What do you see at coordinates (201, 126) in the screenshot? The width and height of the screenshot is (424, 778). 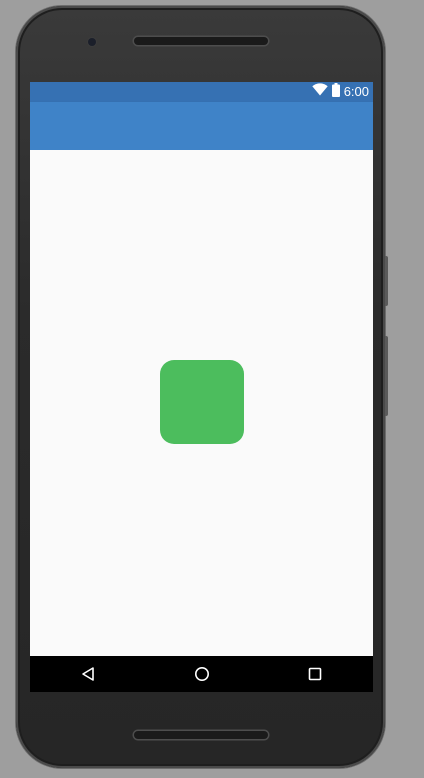 I see `app-toolbar` at bounding box center [201, 126].